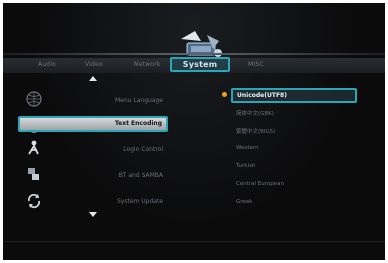  I want to click on share-icon, so click(33, 174).